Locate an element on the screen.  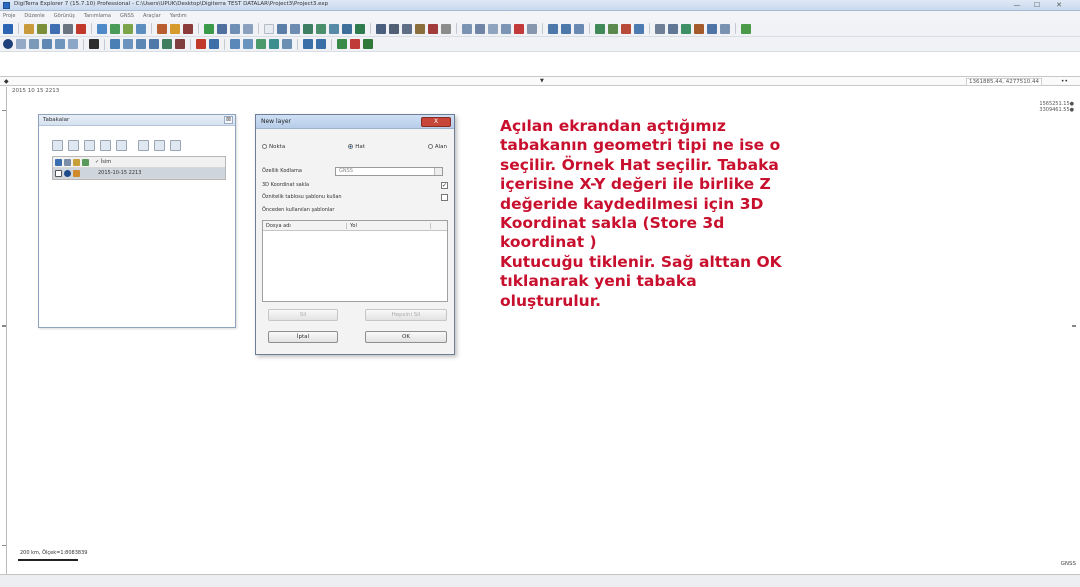
gps-icon is located at coordinates (162, 28).